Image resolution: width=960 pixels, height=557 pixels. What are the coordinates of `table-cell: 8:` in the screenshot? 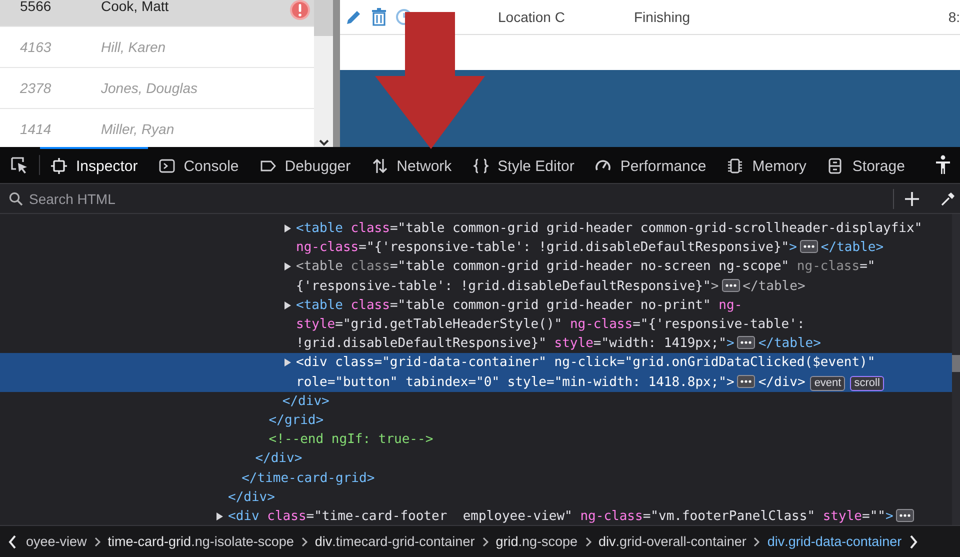 It's located at (954, 17).